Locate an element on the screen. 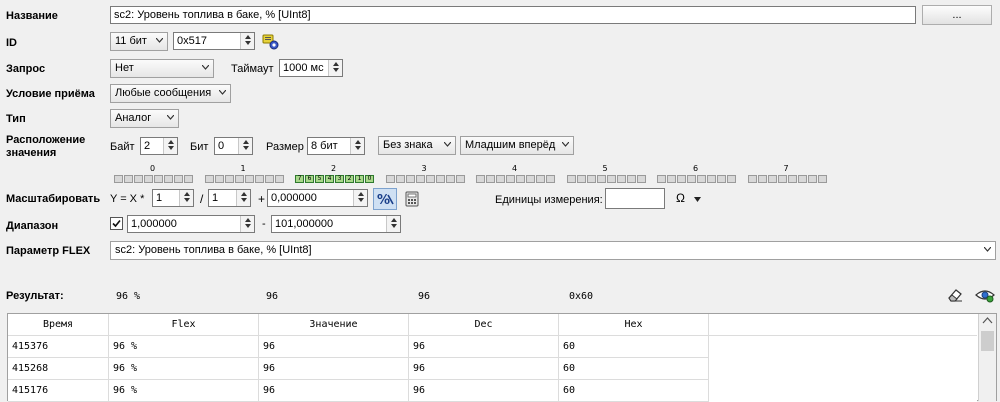 This screenshot has height=402, width=1000. range-checkbox is located at coordinates (116, 223).